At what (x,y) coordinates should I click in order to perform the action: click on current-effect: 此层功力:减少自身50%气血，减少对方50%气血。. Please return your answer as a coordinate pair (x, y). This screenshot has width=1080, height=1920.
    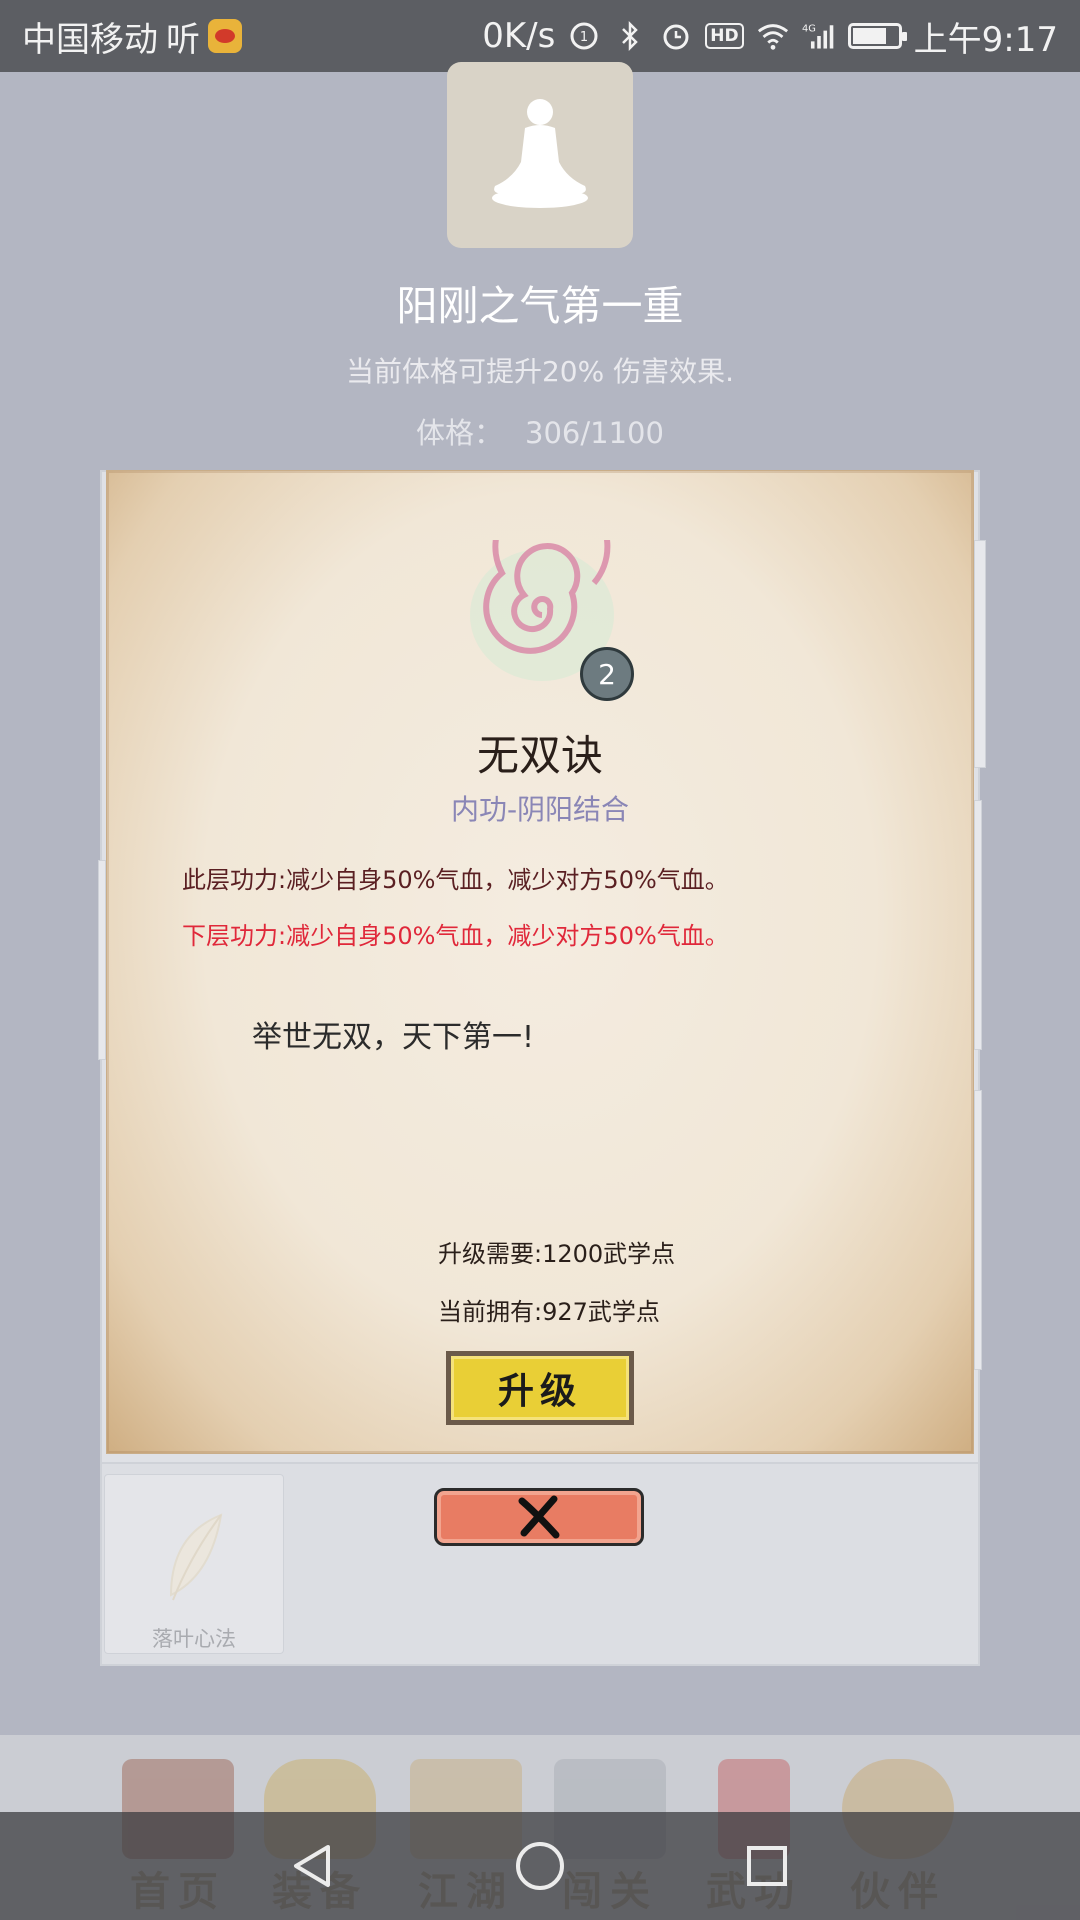
    Looking at the image, I should click on (455, 880).